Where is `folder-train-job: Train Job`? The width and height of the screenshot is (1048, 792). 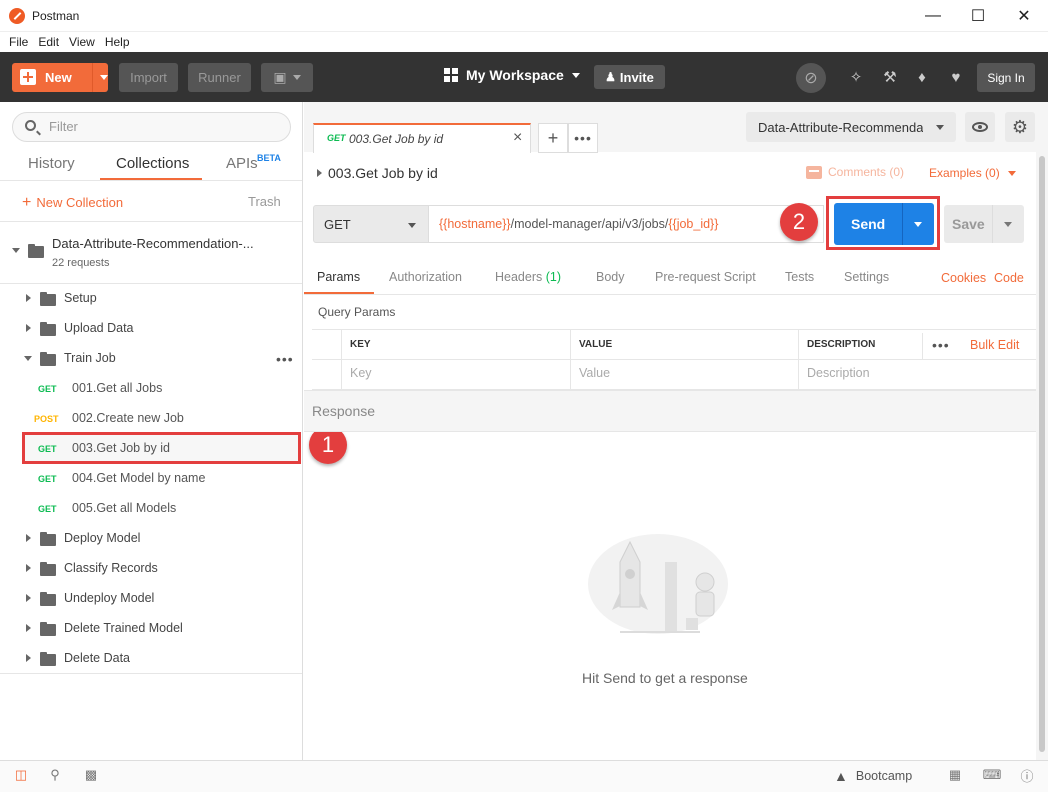 folder-train-job: Train Job is located at coordinates (90, 358).